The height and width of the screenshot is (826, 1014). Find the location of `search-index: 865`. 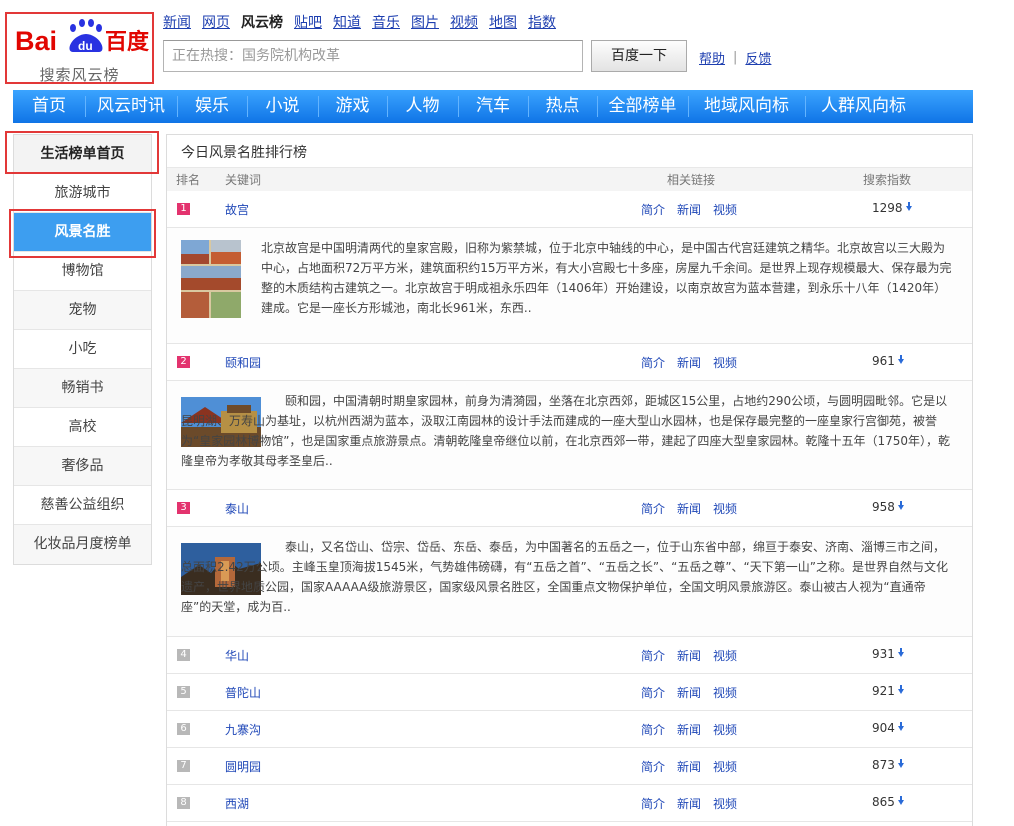

search-index: 865 is located at coordinates (888, 802).